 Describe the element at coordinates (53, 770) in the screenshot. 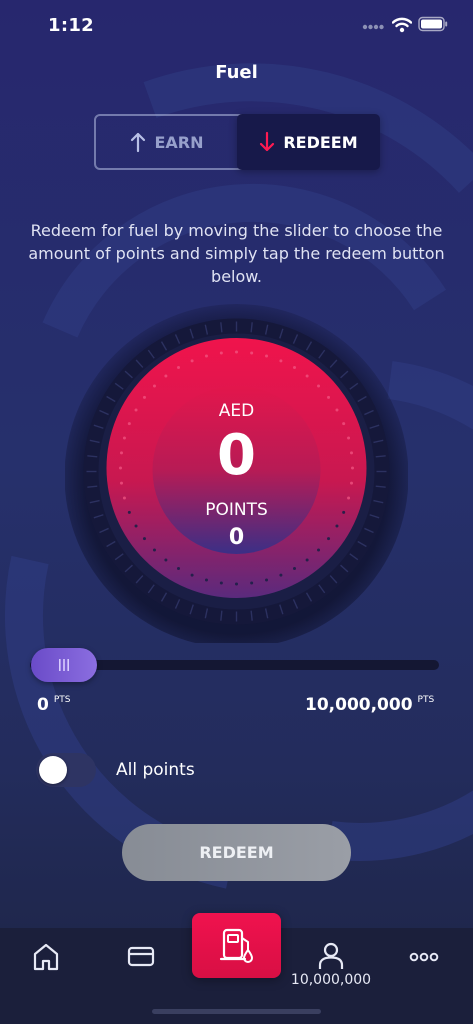

I see `toggle-knob` at that location.